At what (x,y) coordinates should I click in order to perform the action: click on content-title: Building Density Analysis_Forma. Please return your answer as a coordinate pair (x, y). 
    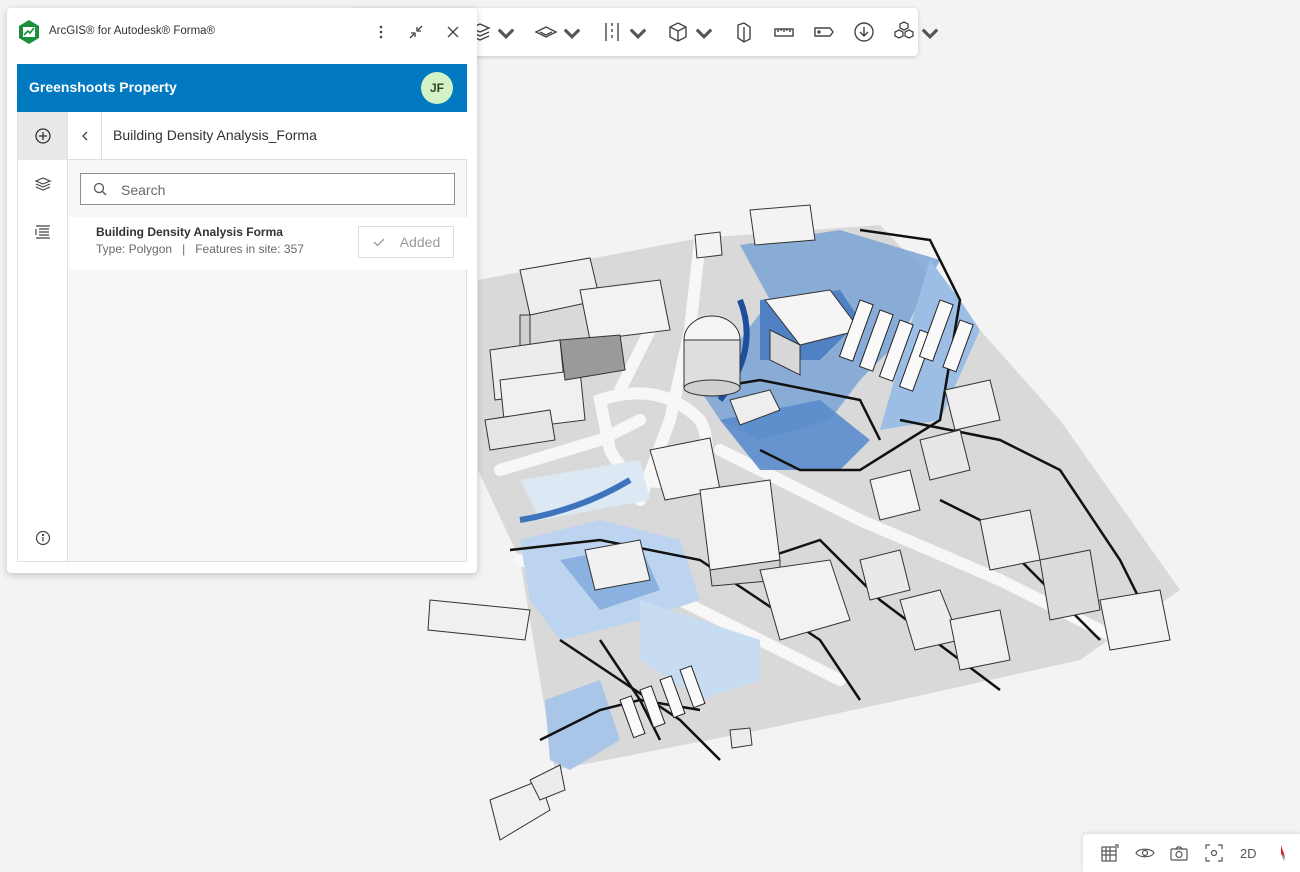
    Looking at the image, I should click on (215, 135).